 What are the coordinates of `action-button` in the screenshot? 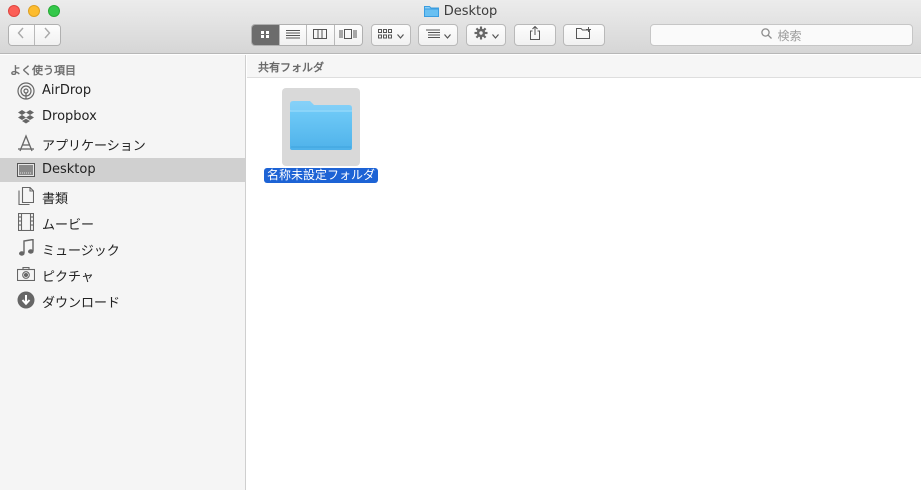 It's located at (486, 35).